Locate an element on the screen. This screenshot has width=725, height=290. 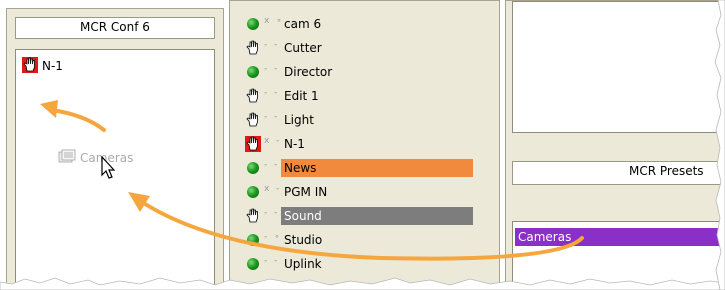
torn-edge is located at coordinates (362, 283).